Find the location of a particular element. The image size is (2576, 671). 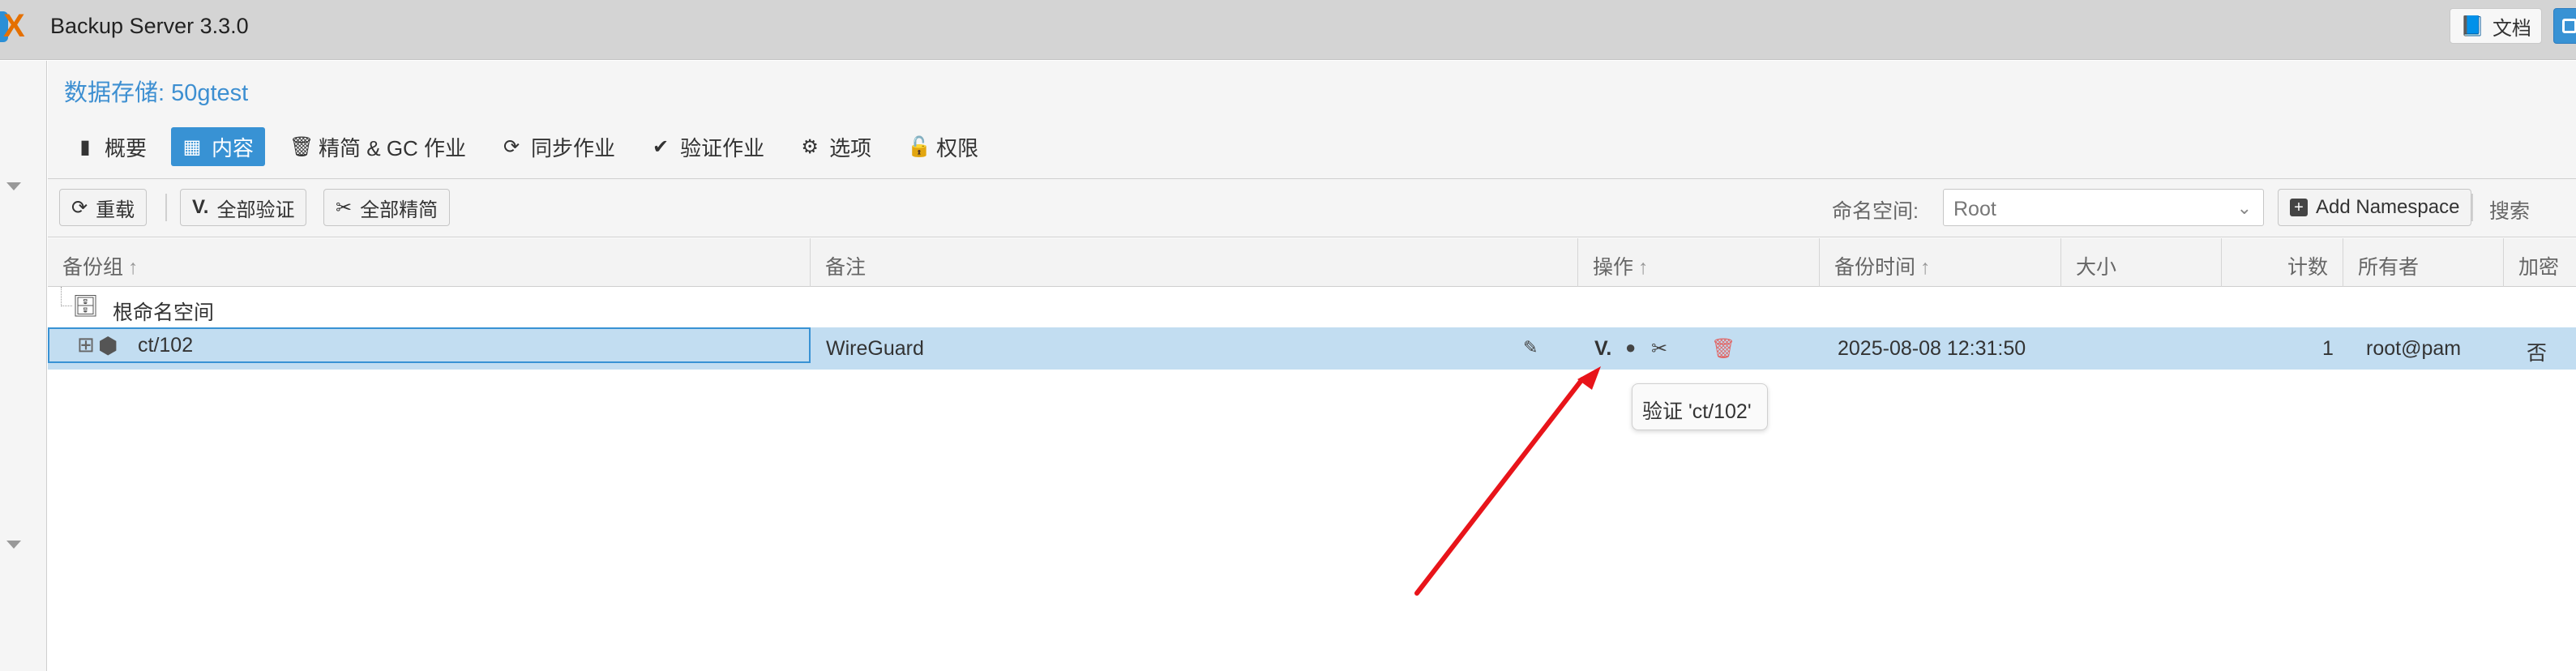

reload-label: 重载 is located at coordinates (115, 210).